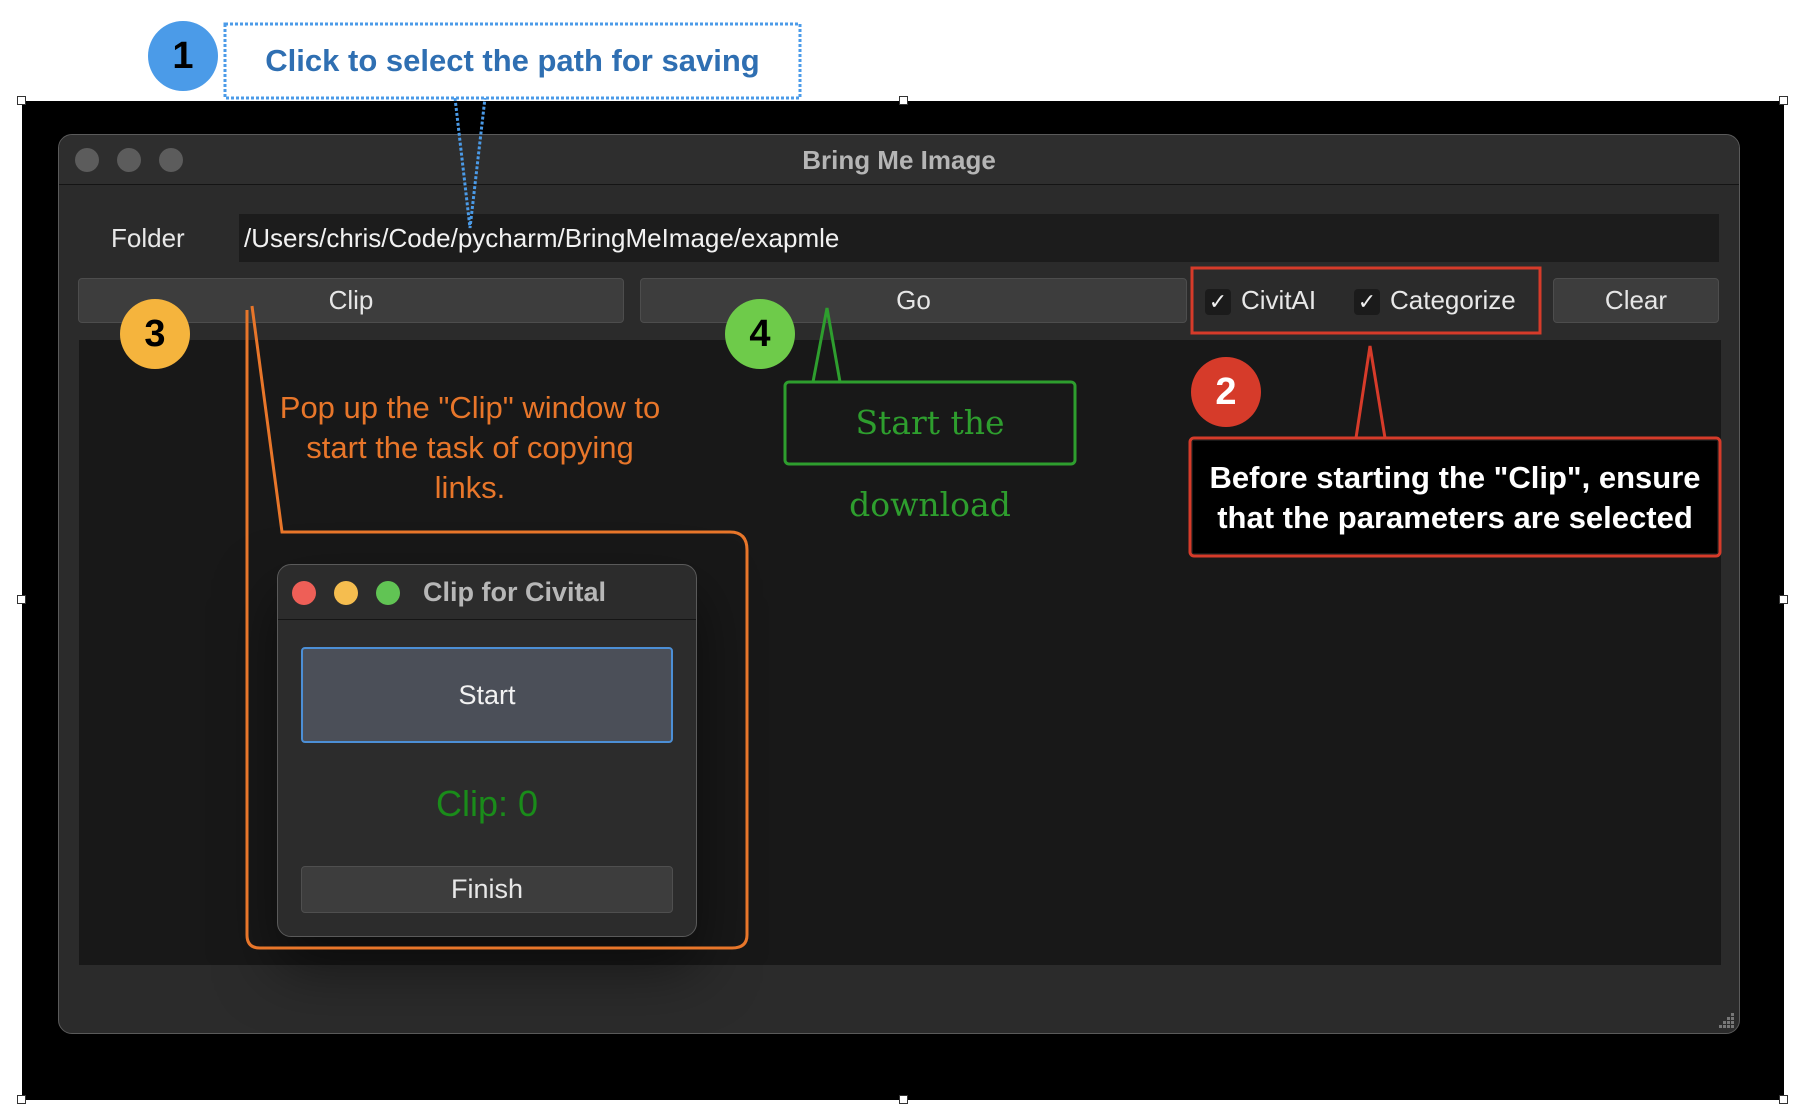  I want to click on folder-path-input, so click(979, 238).